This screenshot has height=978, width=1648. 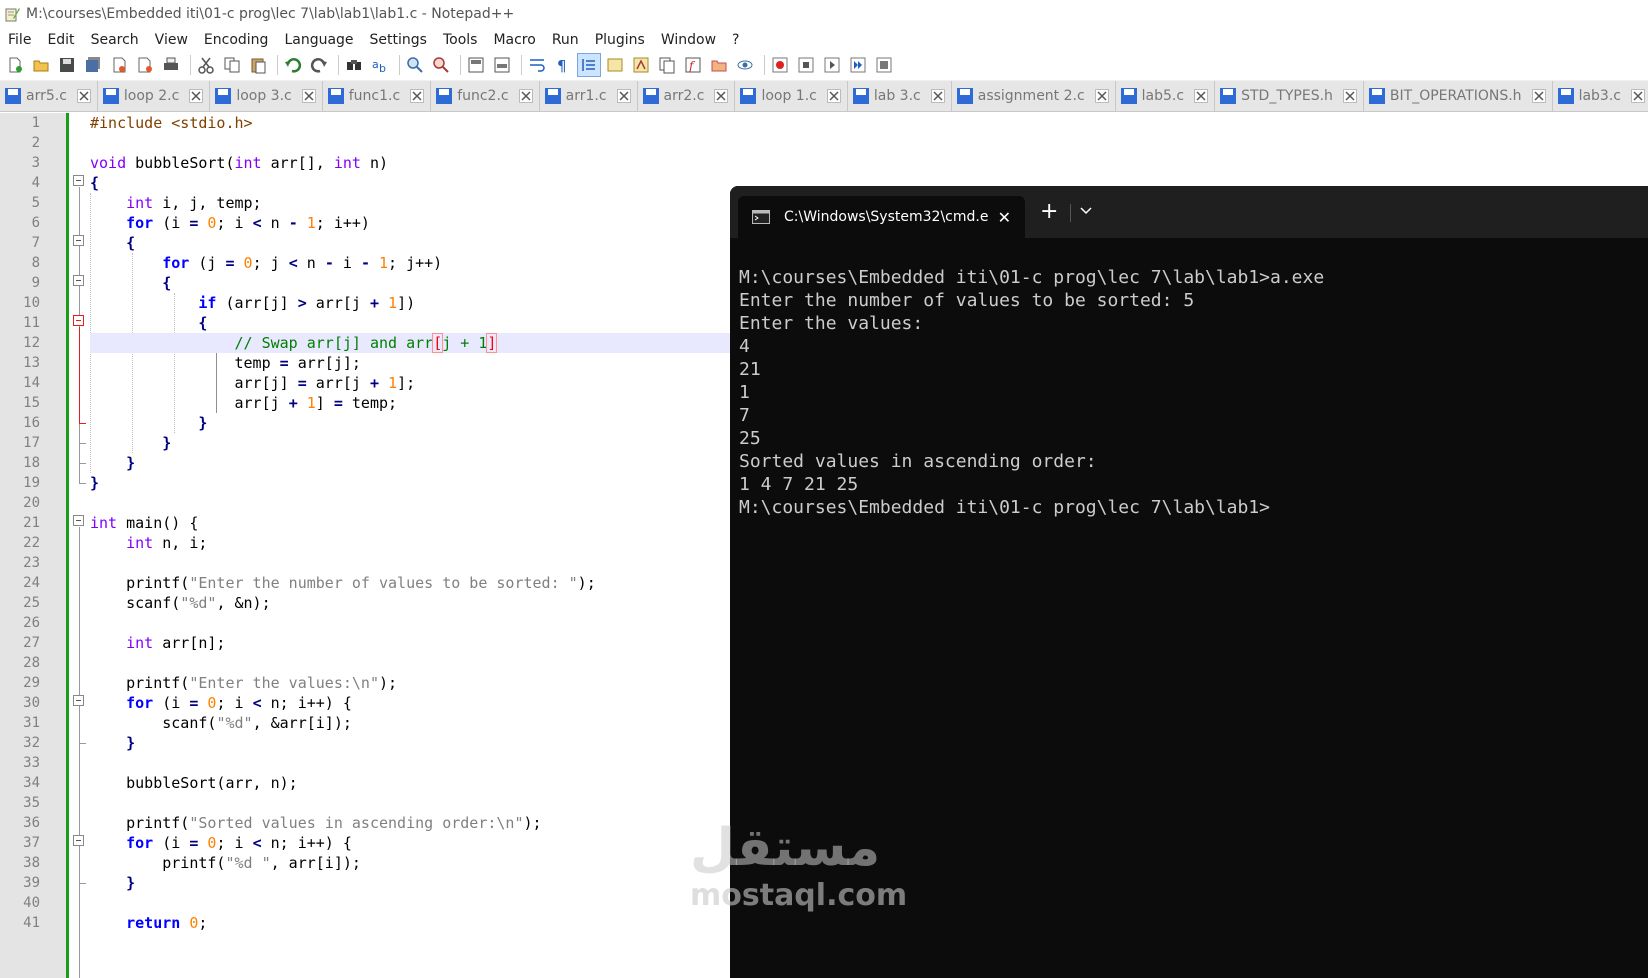 I want to click on open-file-icon, so click(x=41, y=65).